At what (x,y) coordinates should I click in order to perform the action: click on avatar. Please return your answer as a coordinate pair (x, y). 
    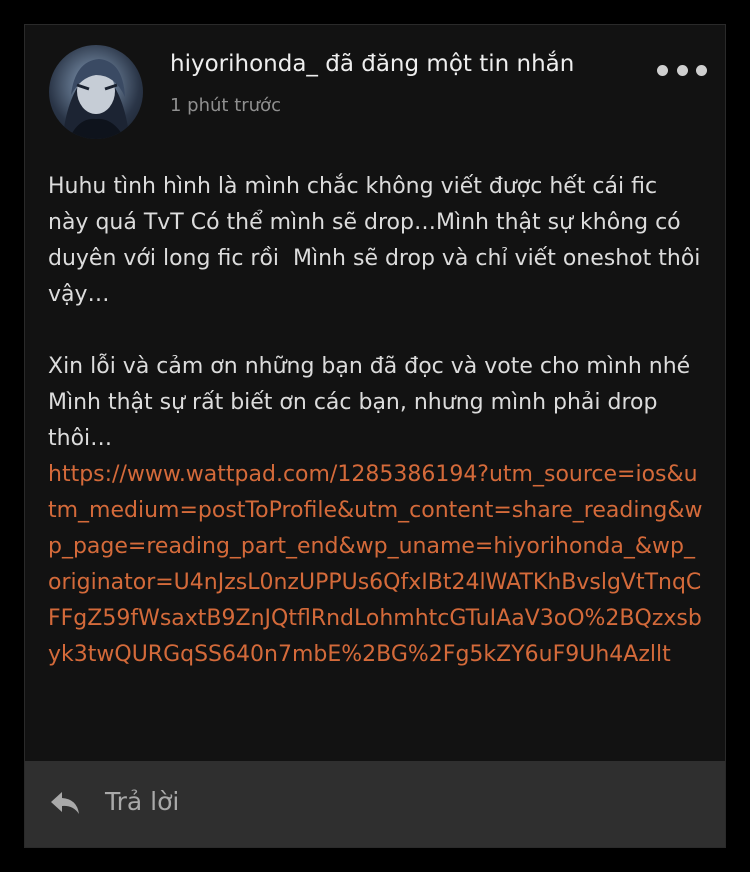
    Looking at the image, I should click on (96, 92).